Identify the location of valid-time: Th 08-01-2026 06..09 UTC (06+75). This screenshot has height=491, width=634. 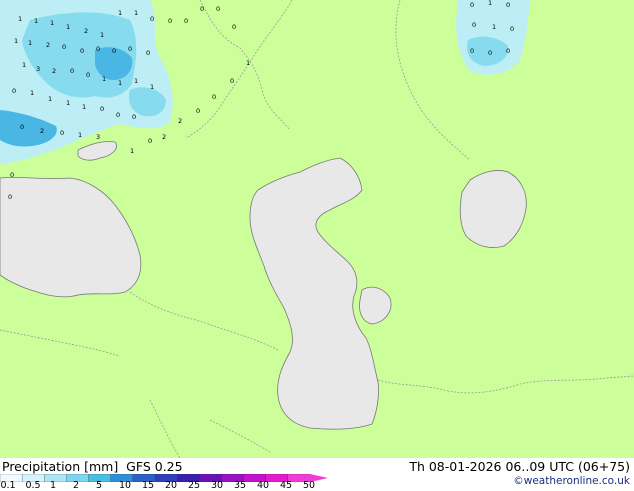
(519, 466).